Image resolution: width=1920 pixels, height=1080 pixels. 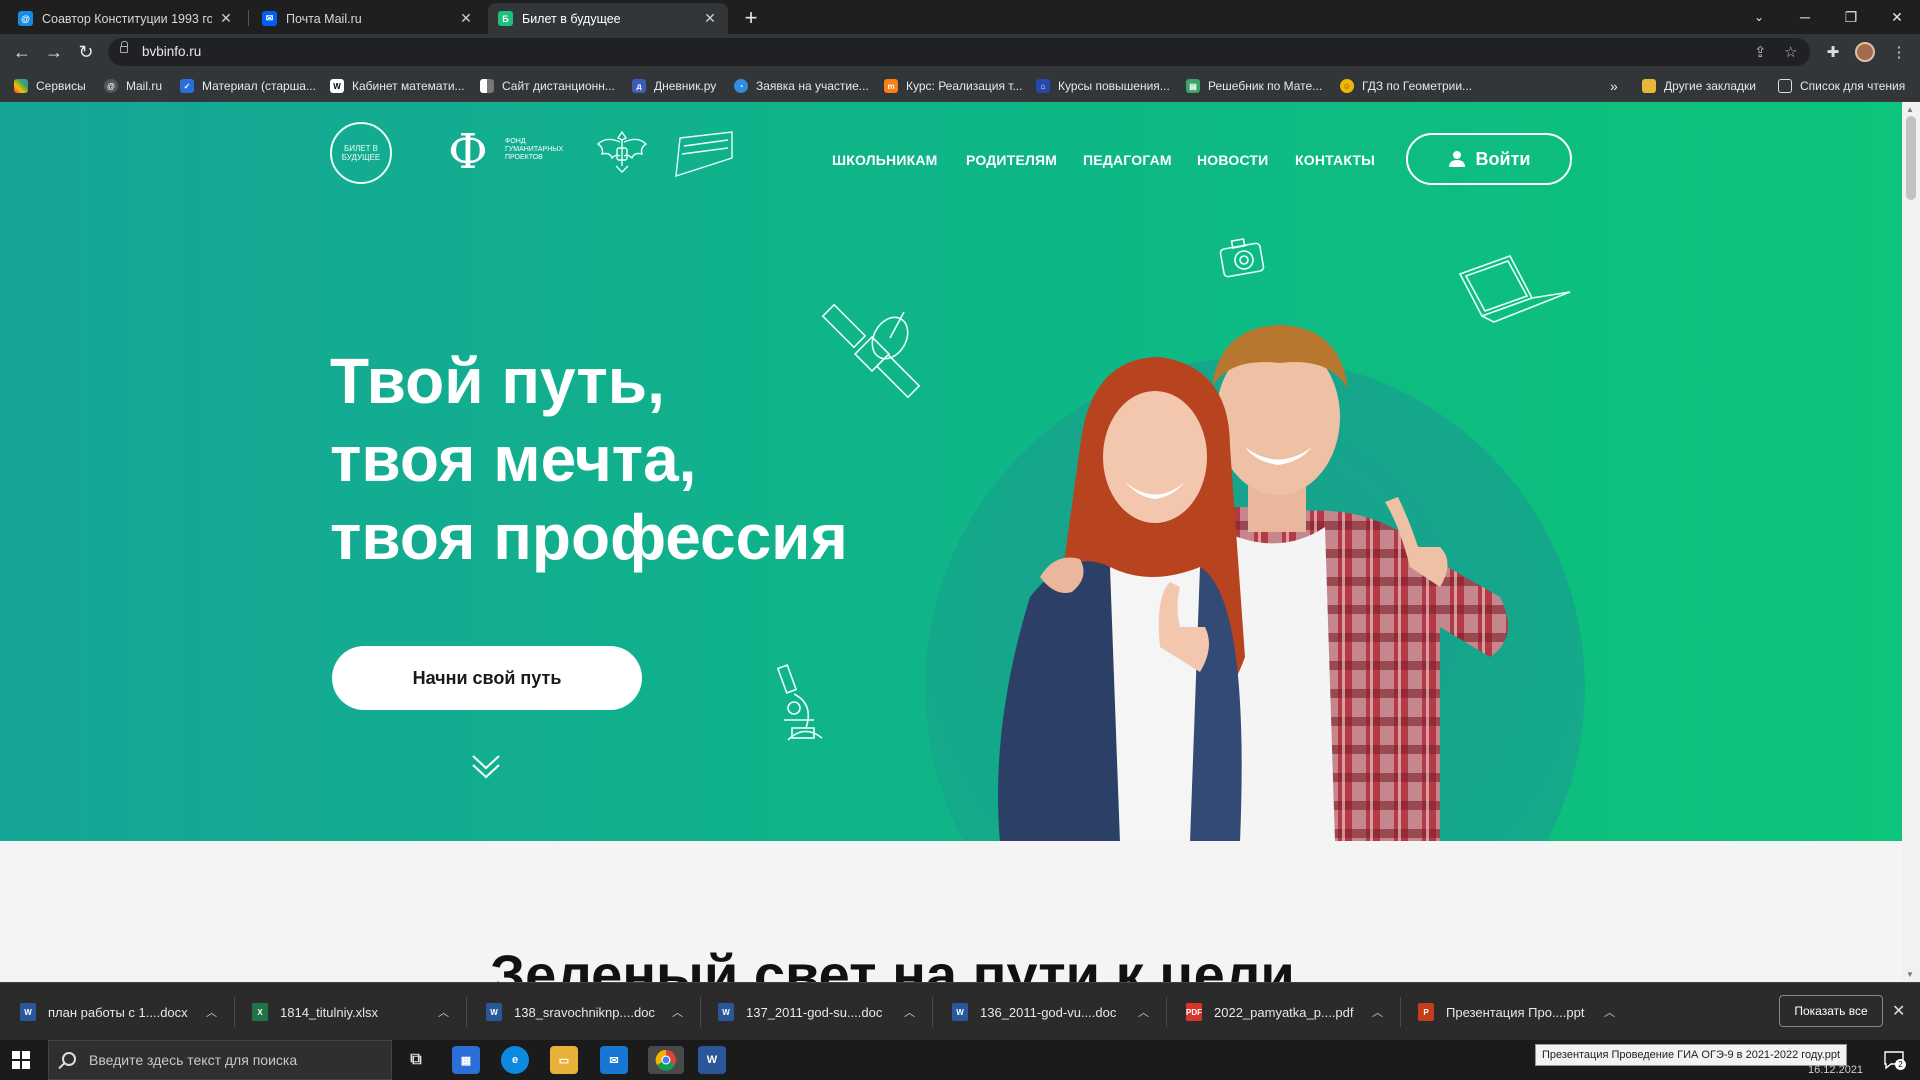 I want to click on scrollbar-thumb, so click(x=1911, y=158).